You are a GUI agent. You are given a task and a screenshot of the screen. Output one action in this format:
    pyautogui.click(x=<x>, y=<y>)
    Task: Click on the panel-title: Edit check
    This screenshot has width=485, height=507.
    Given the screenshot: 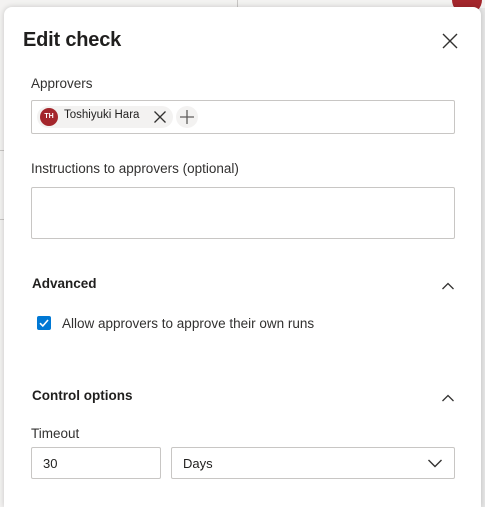 What is the action you would take?
    pyautogui.click(x=72, y=40)
    